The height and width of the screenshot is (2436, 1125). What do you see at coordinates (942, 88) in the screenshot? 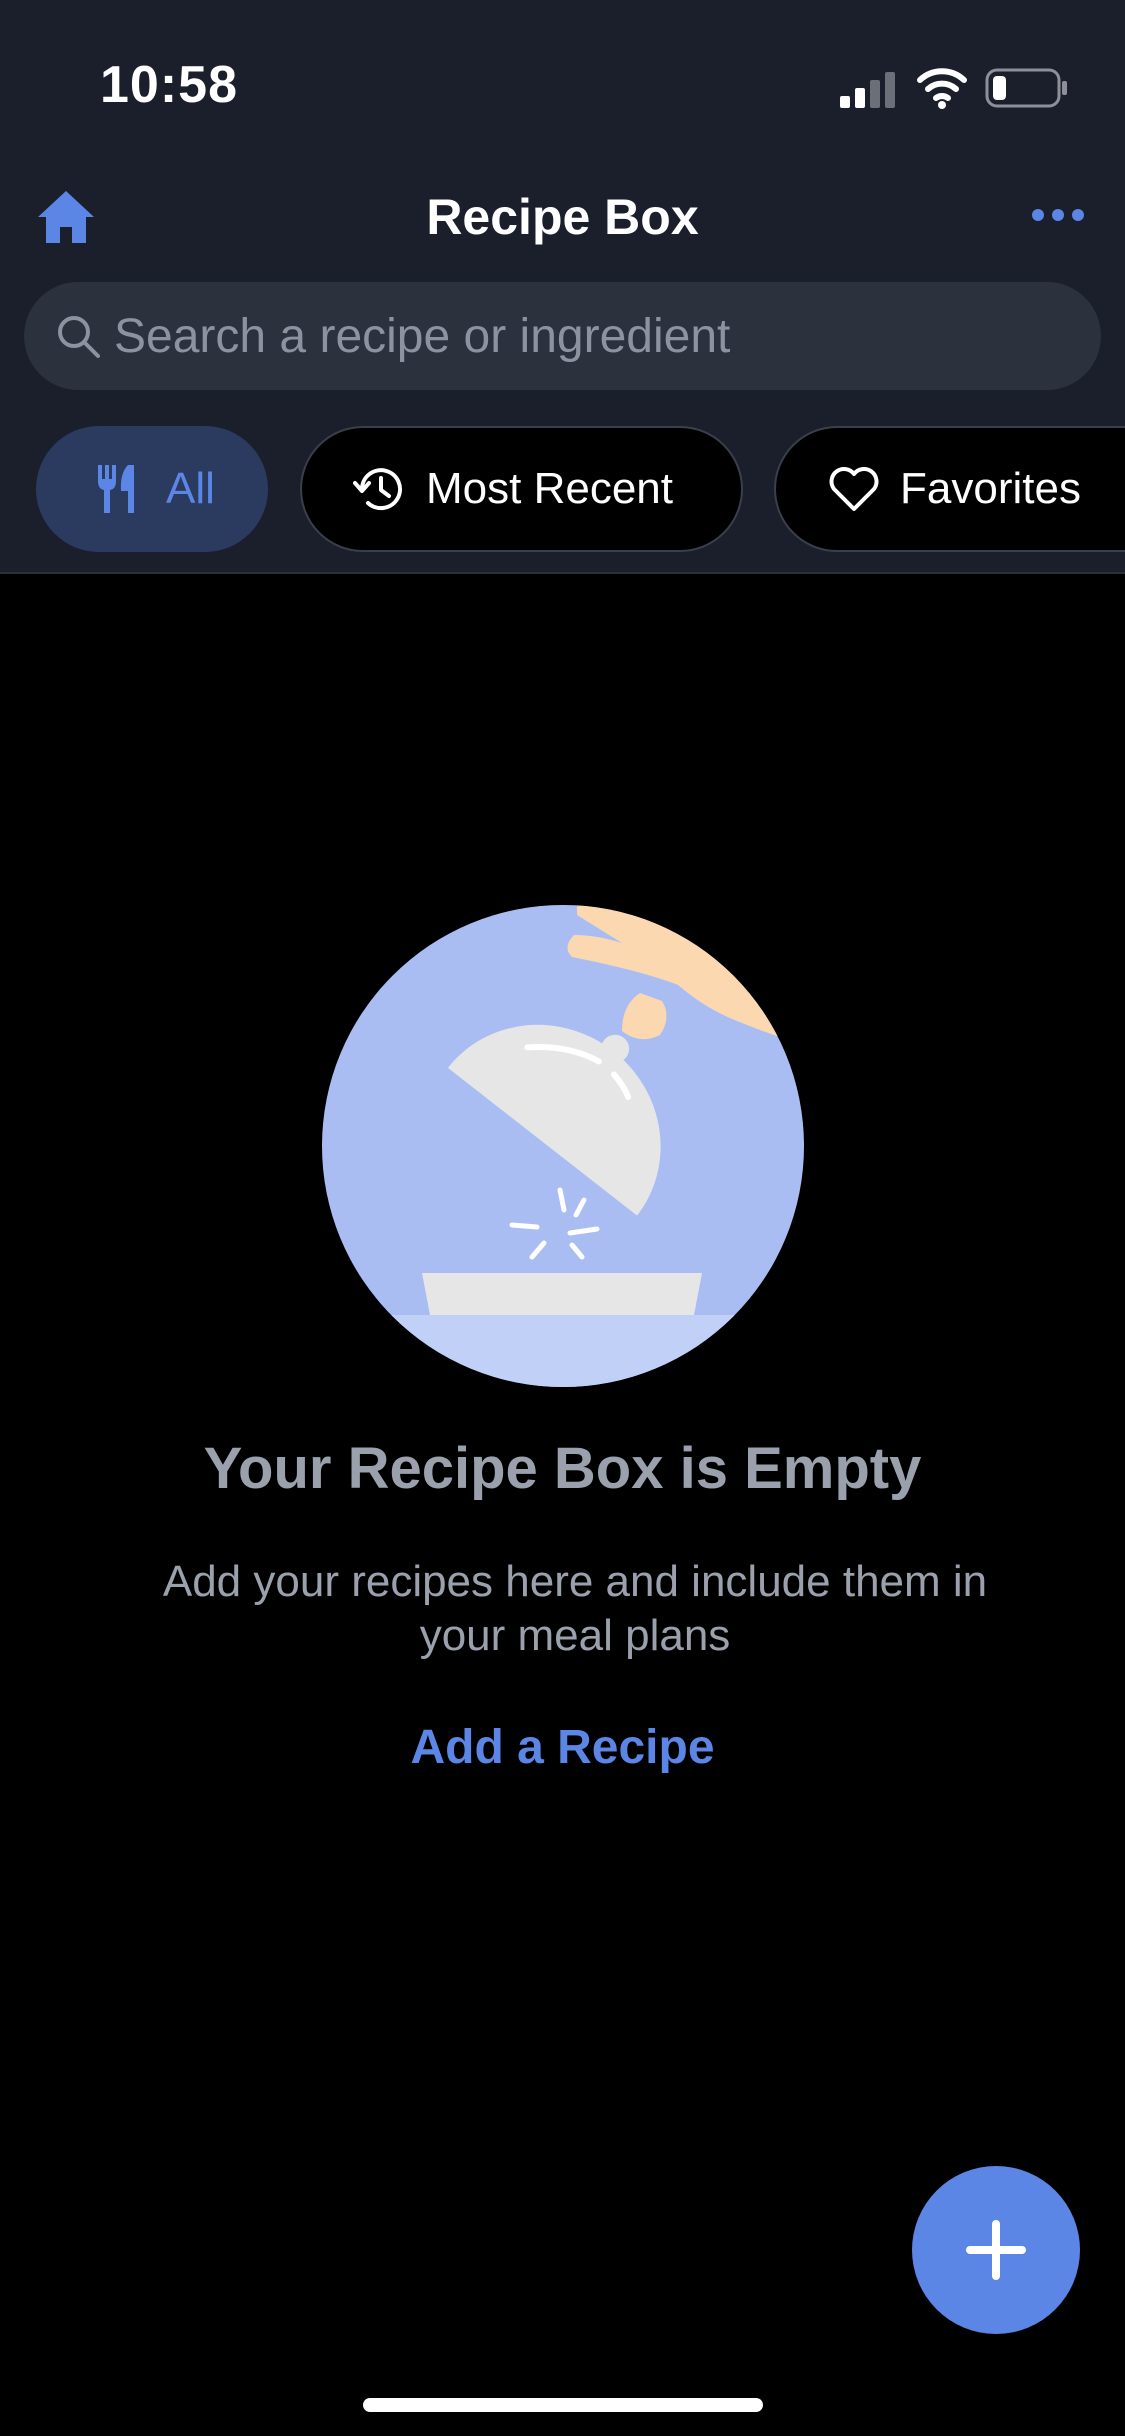
I see `wifi-icon` at bounding box center [942, 88].